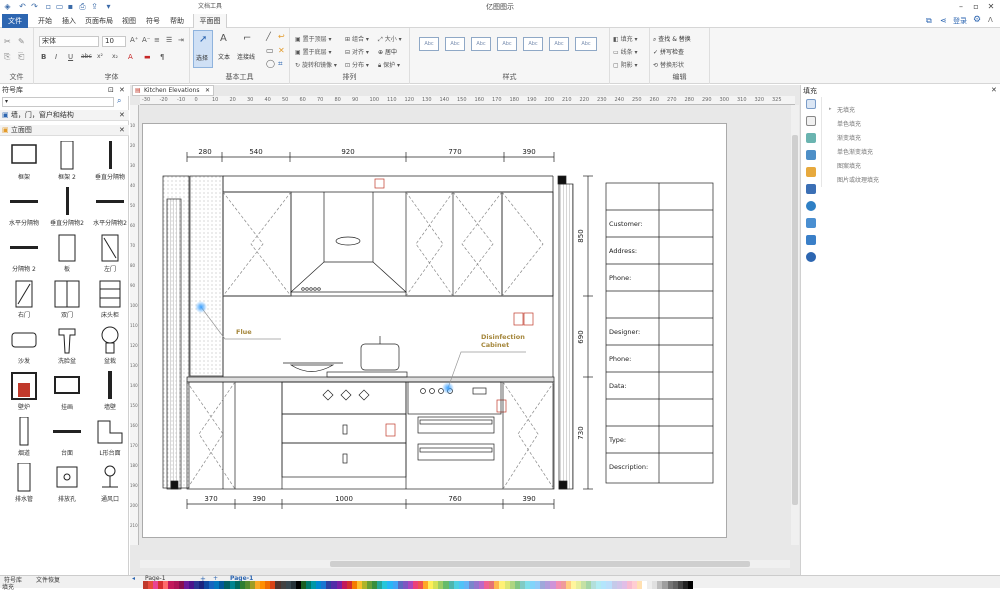  I want to click on fill-option-texture: 图片或纹理填充, so click(858, 179).